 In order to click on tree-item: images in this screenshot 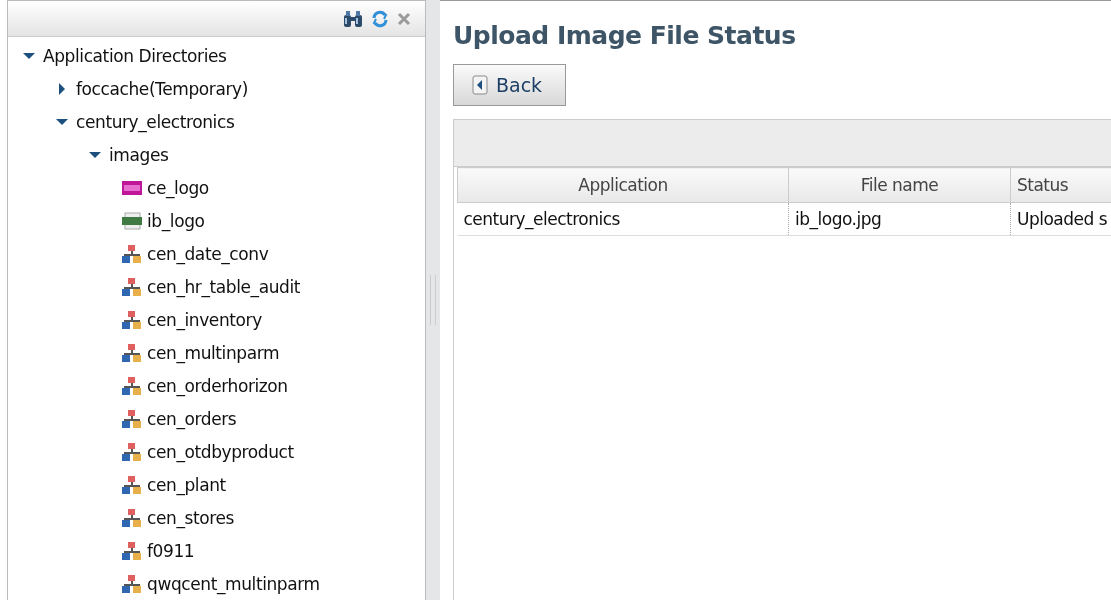, I will do `click(139, 154)`.